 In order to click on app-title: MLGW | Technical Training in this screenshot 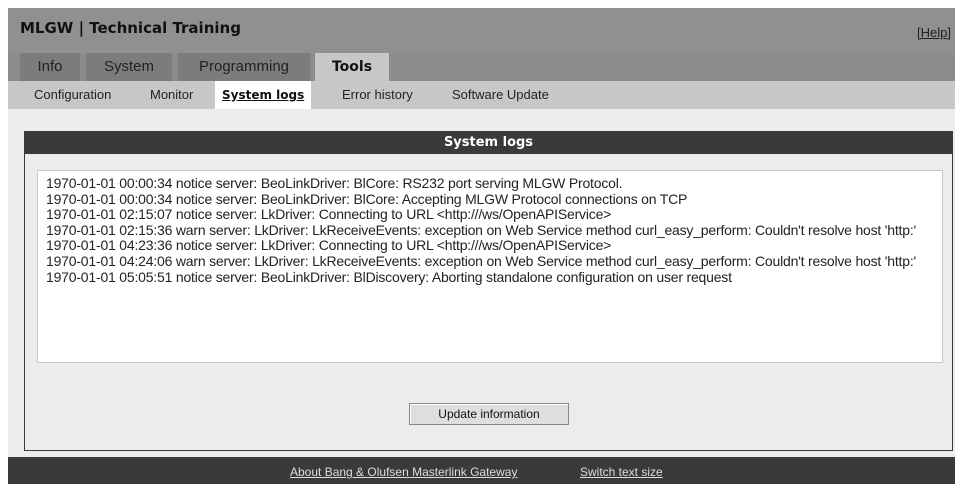, I will do `click(130, 28)`.